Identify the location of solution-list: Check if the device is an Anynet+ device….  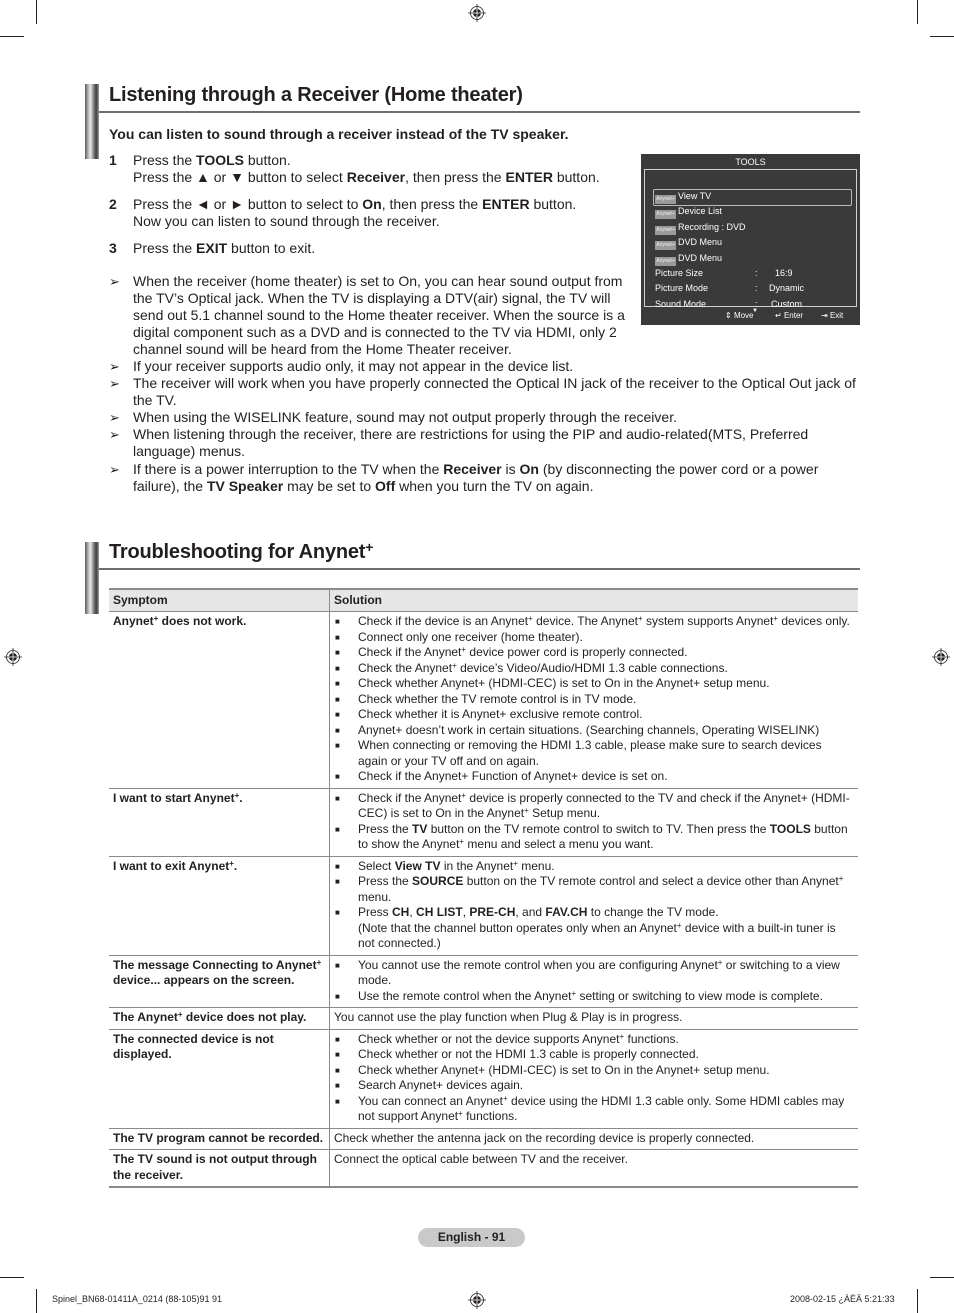
(594, 699).